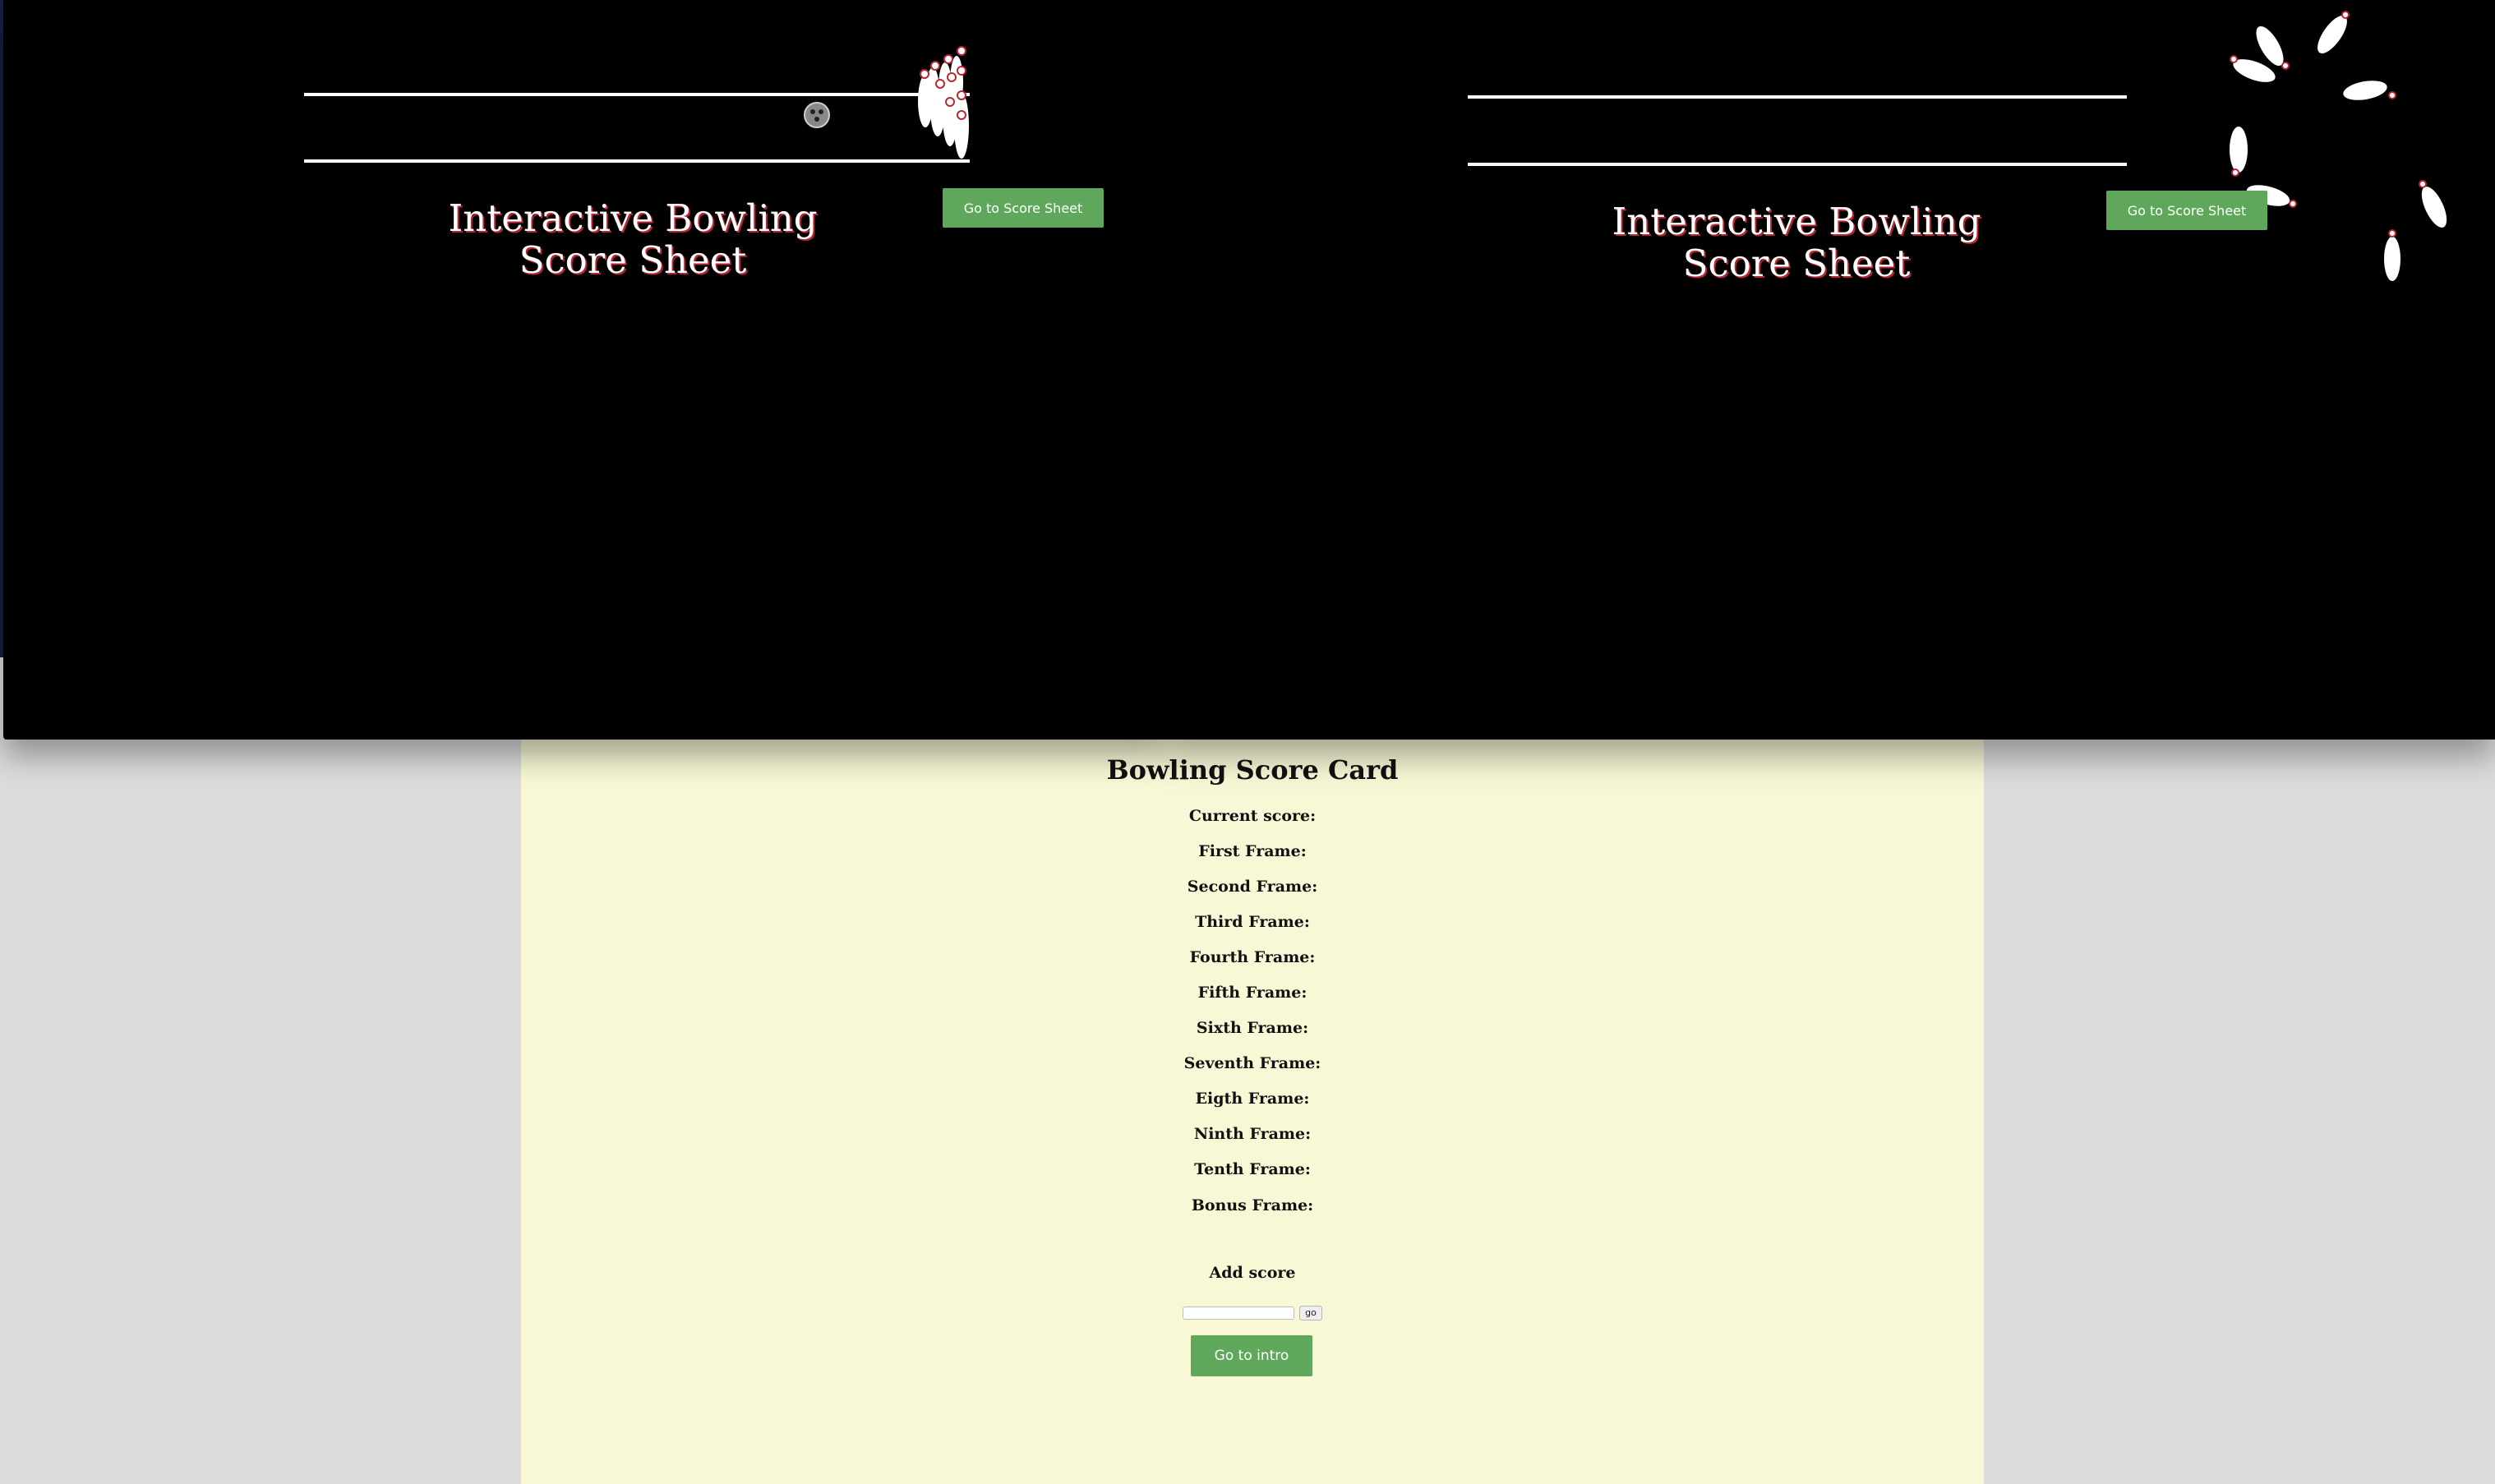 This screenshot has width=2495, height=1484. What do you see at coordinates (2338, 146) in the screenshot?
I see `scattered-pin-icon` at bounding box center [2338, 146].